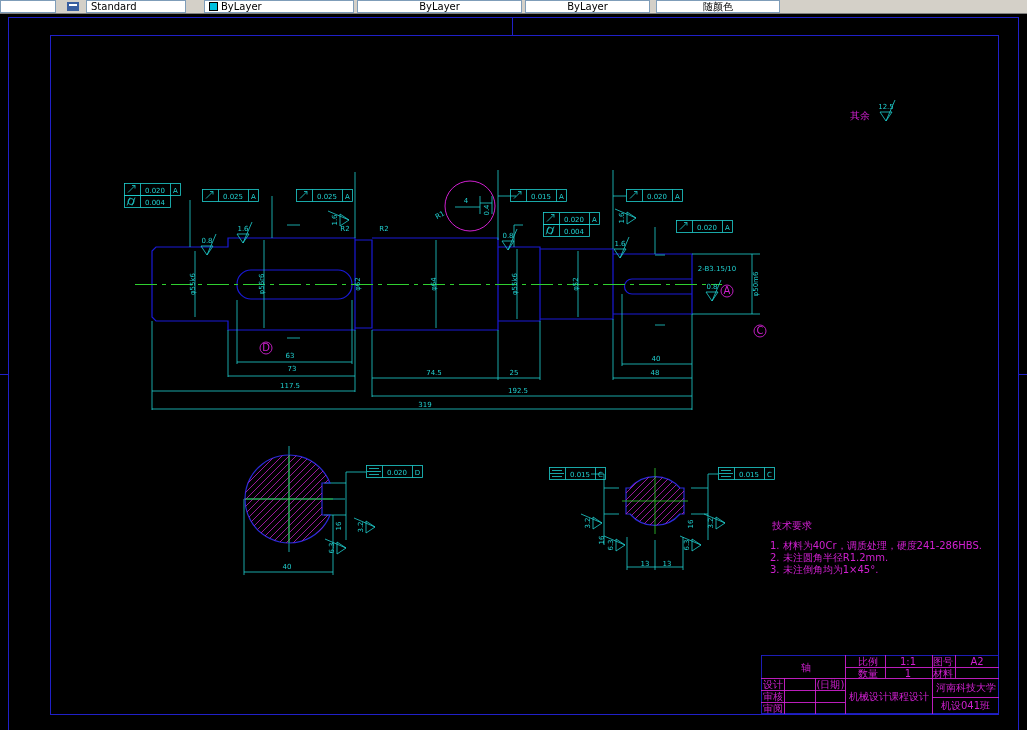  What do you see at coordinates (965, 687) in the screenshot?
I see `school-name: 河南科技大学` at bounding box center [965, 687].